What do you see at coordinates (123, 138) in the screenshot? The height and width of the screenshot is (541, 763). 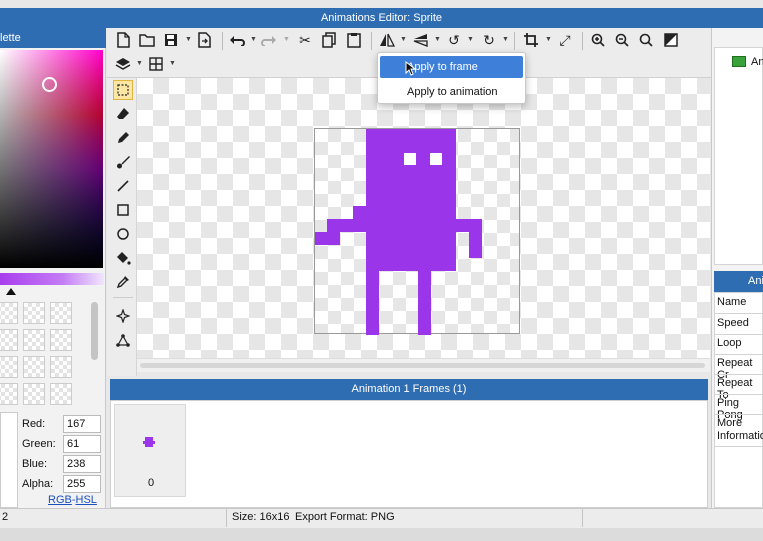 I see `pencil-tool-icon` at bounding box center [123, 138].